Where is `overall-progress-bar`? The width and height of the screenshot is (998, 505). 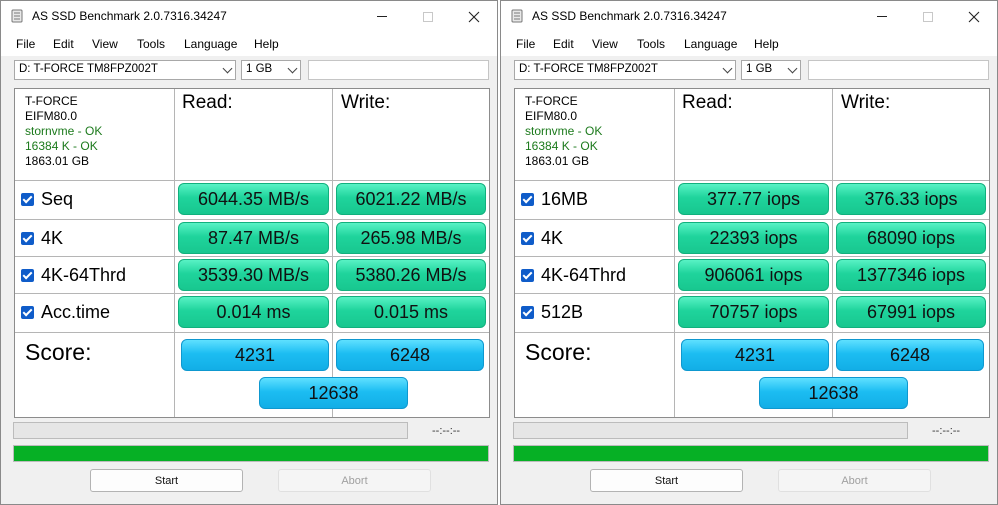 overall-progress-bar is located at coordinates (251, 453).